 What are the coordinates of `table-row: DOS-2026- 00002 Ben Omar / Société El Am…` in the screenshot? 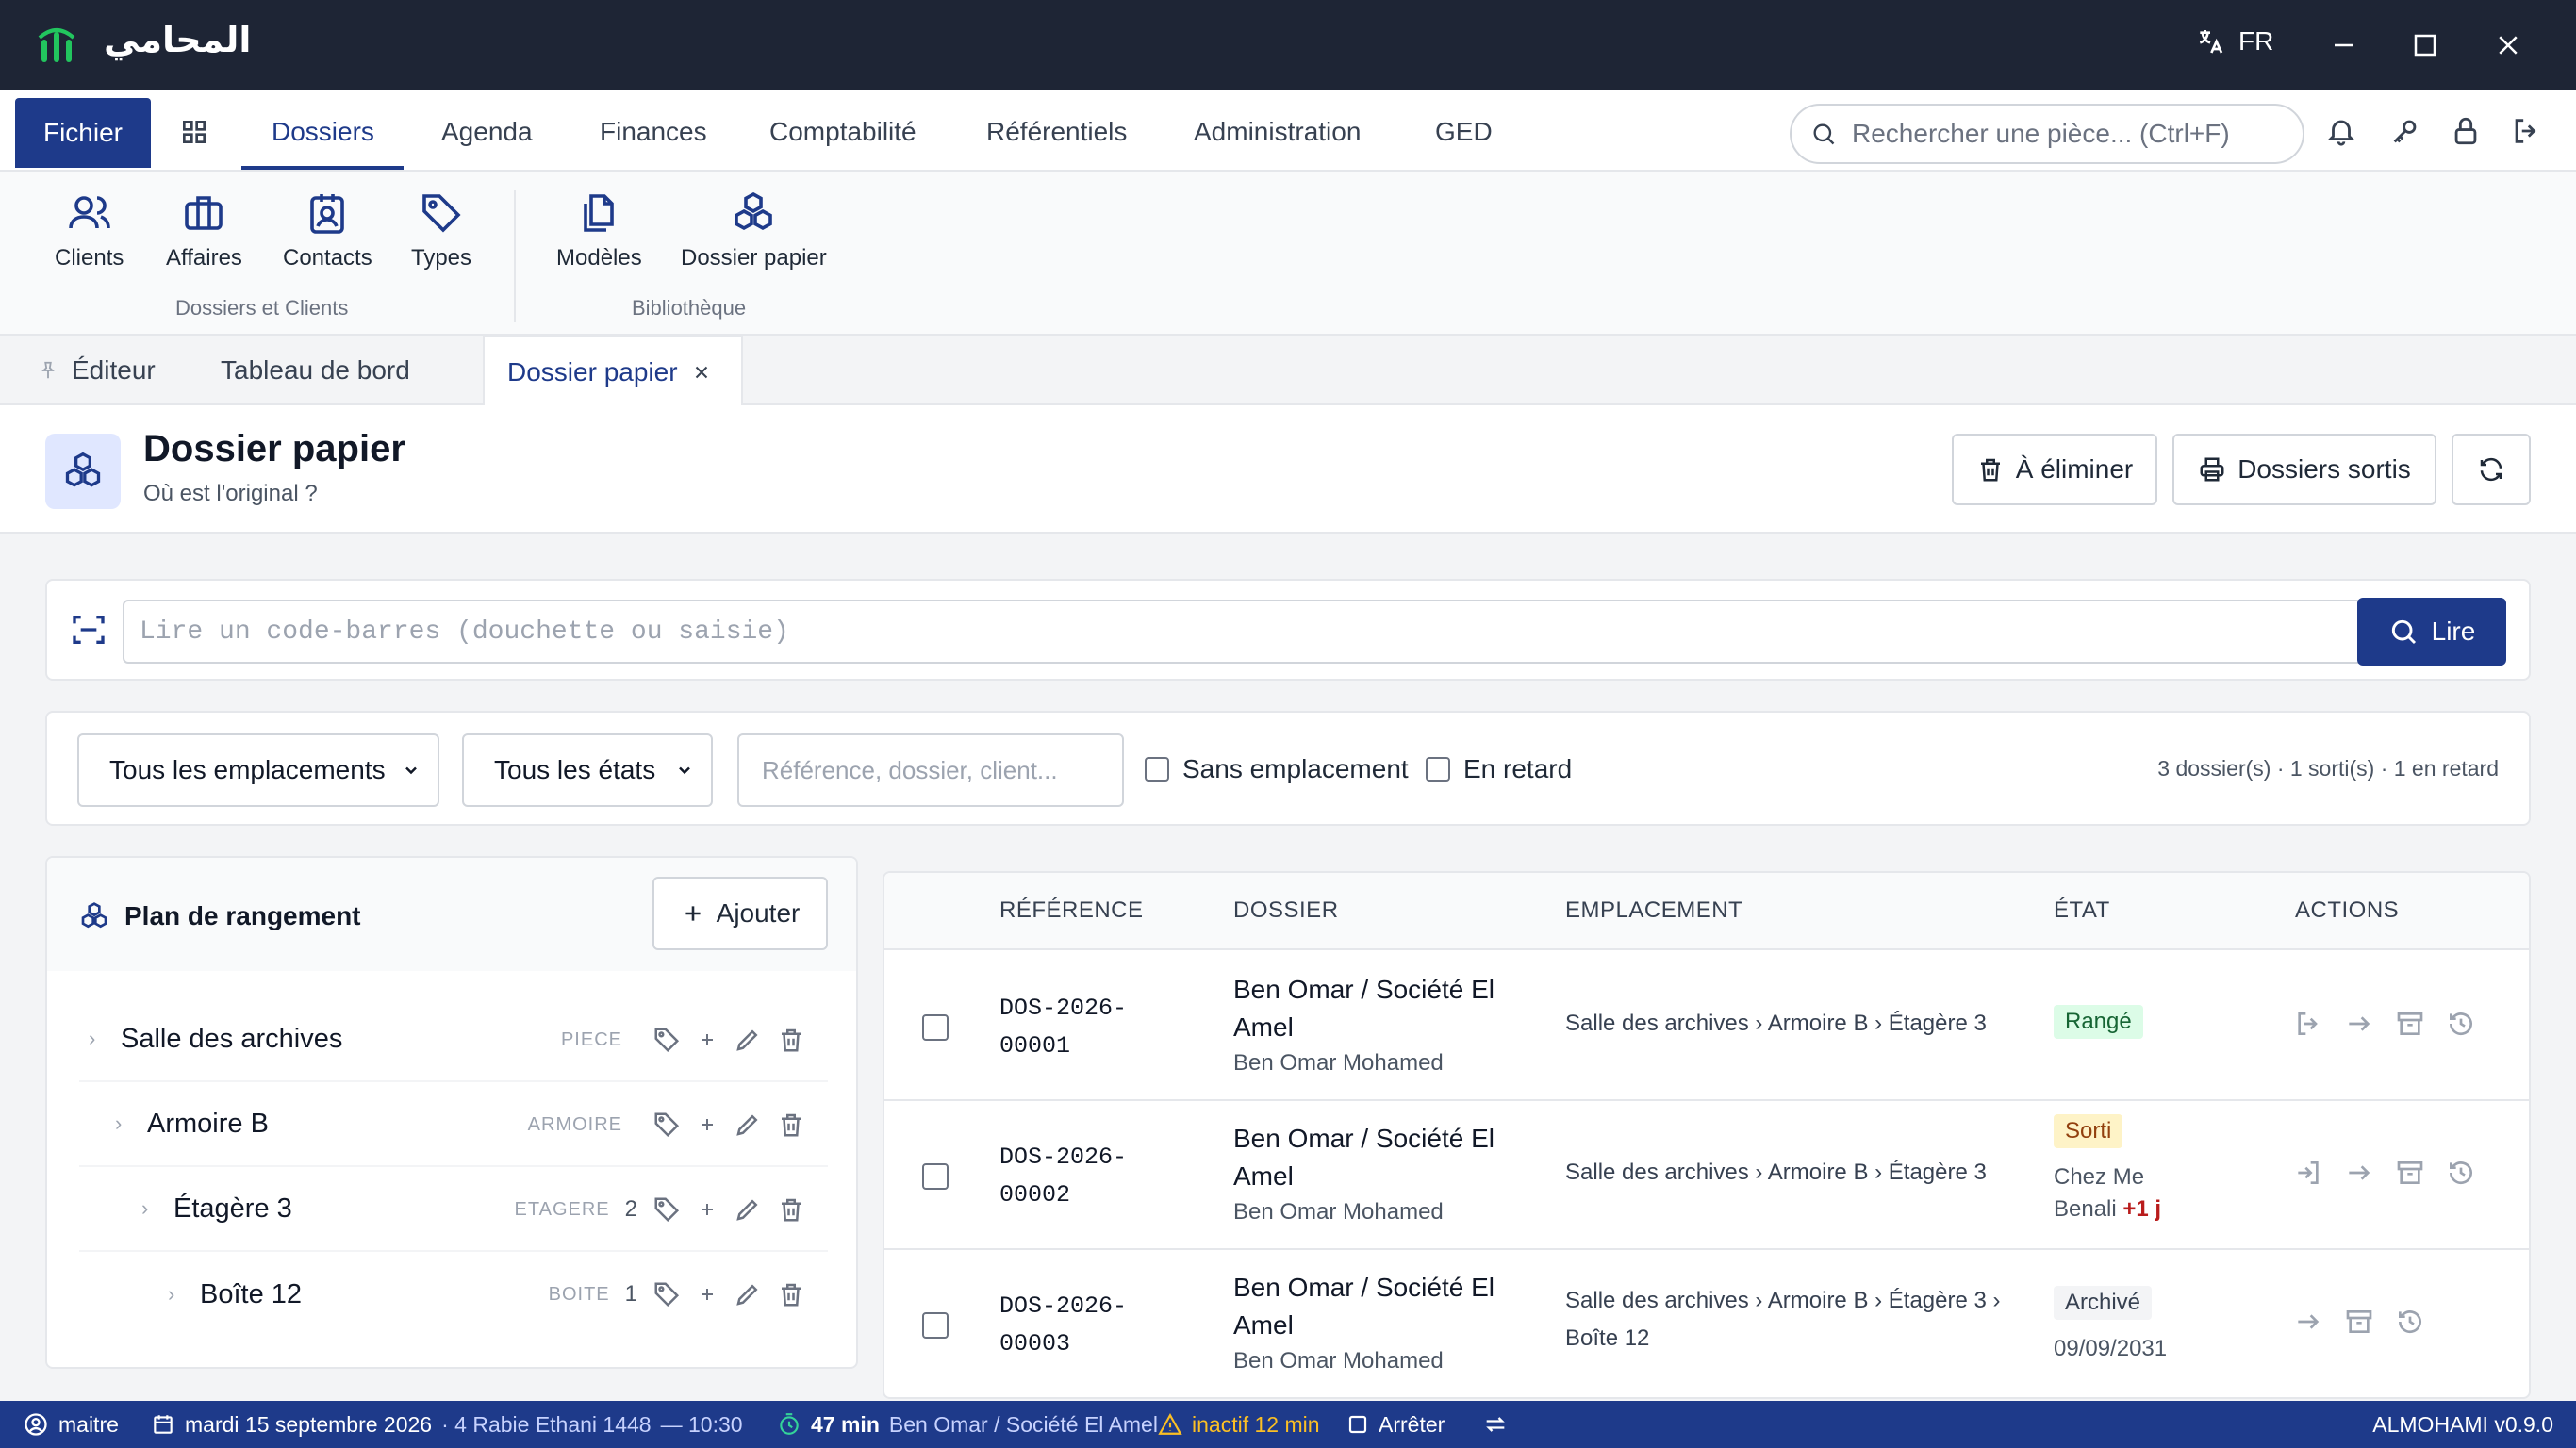 It's located at (1706, 1175).